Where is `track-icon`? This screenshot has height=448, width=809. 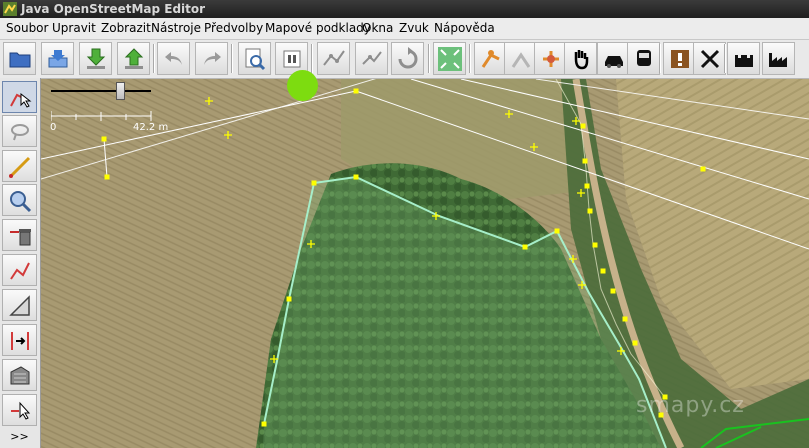 track-icon is located at coordinates (521, 60).